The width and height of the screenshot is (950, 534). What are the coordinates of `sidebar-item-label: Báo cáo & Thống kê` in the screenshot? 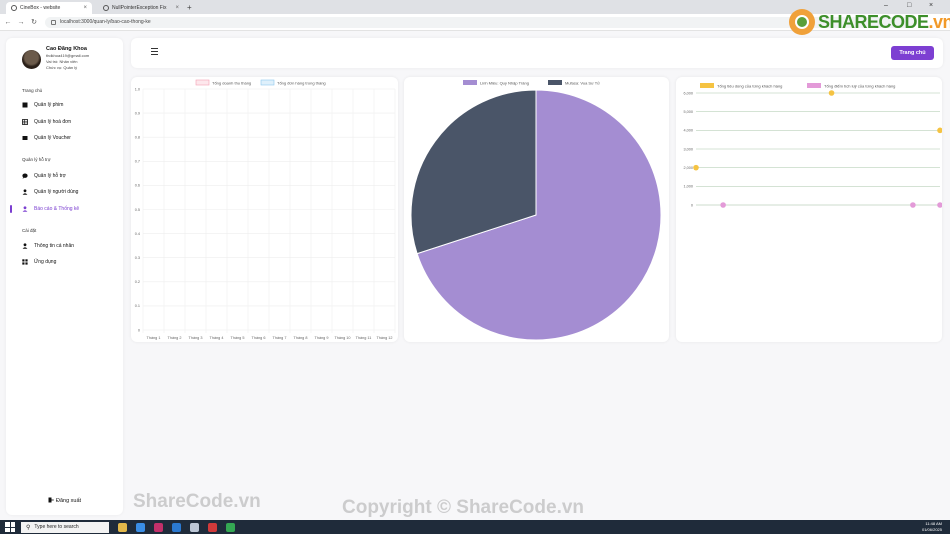 It's located at (57, 209).